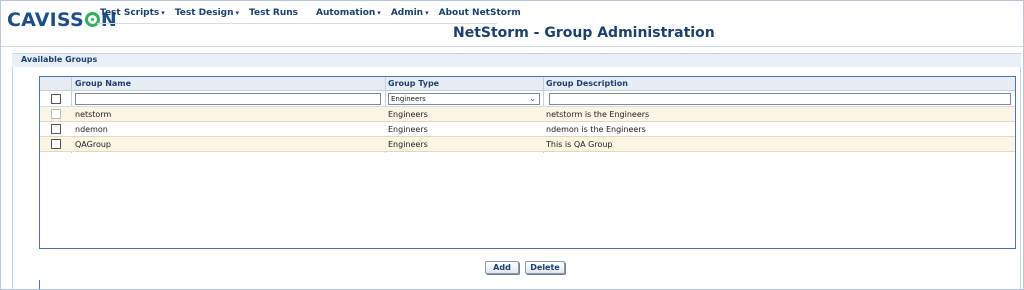 The height and width of the screenshot is (290, 1024). What do you see at coordinates (512, 46) in the screenshot?
I see `header-divider` at bounding box center [512, 46].